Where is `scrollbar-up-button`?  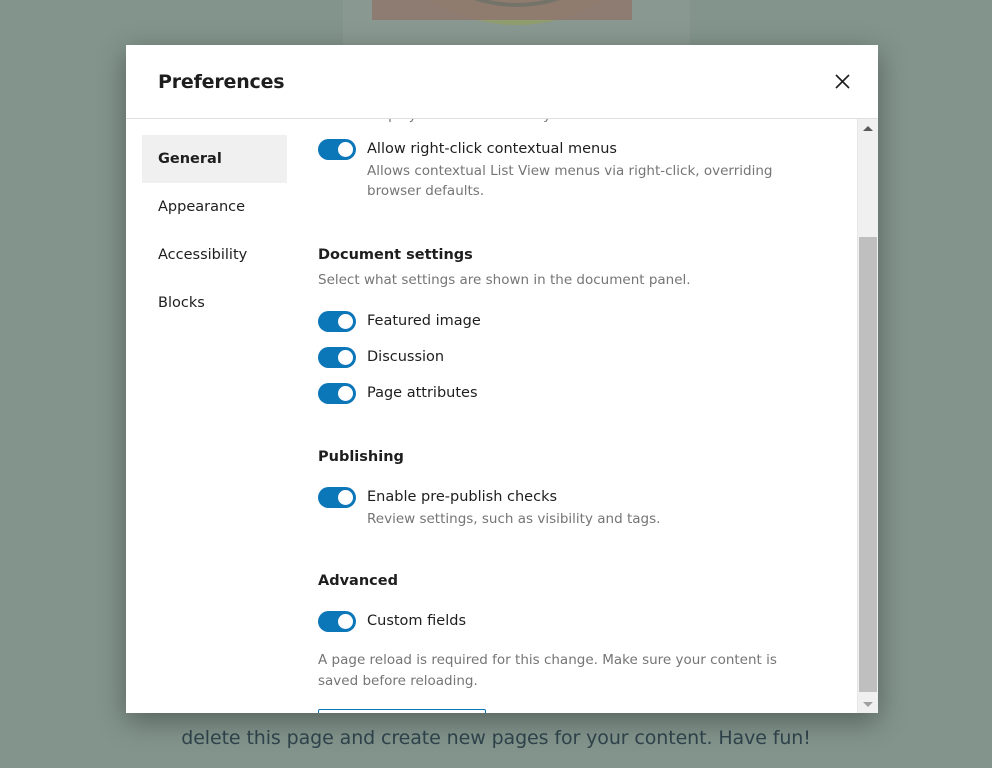 scrollbar-up-button is located at coordinates (868, 128).